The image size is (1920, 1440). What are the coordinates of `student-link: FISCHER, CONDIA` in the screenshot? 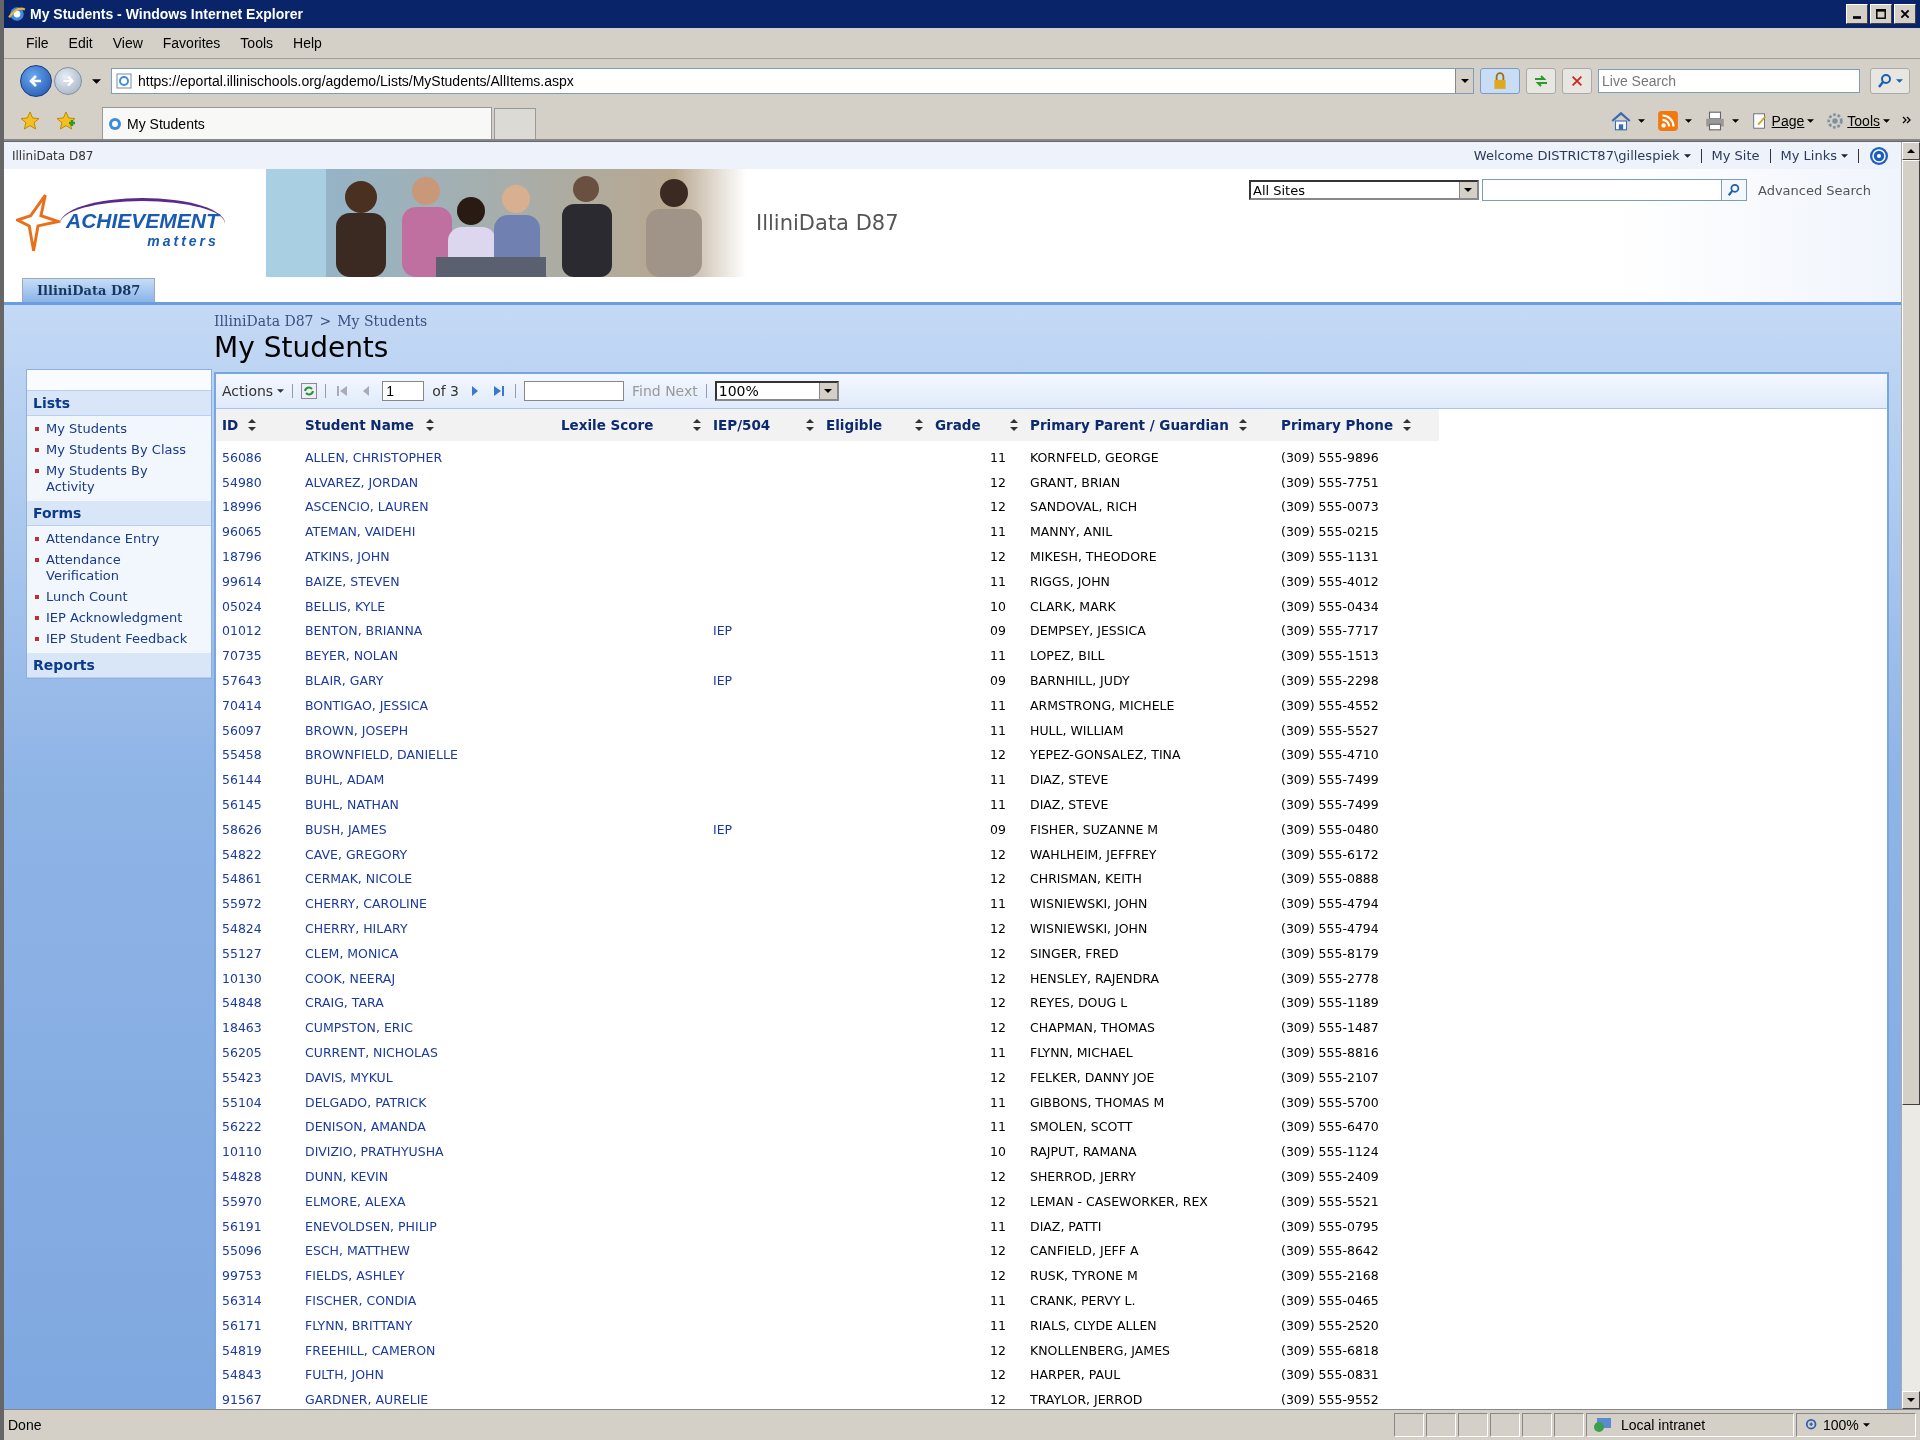 It's located at (361, 1300).